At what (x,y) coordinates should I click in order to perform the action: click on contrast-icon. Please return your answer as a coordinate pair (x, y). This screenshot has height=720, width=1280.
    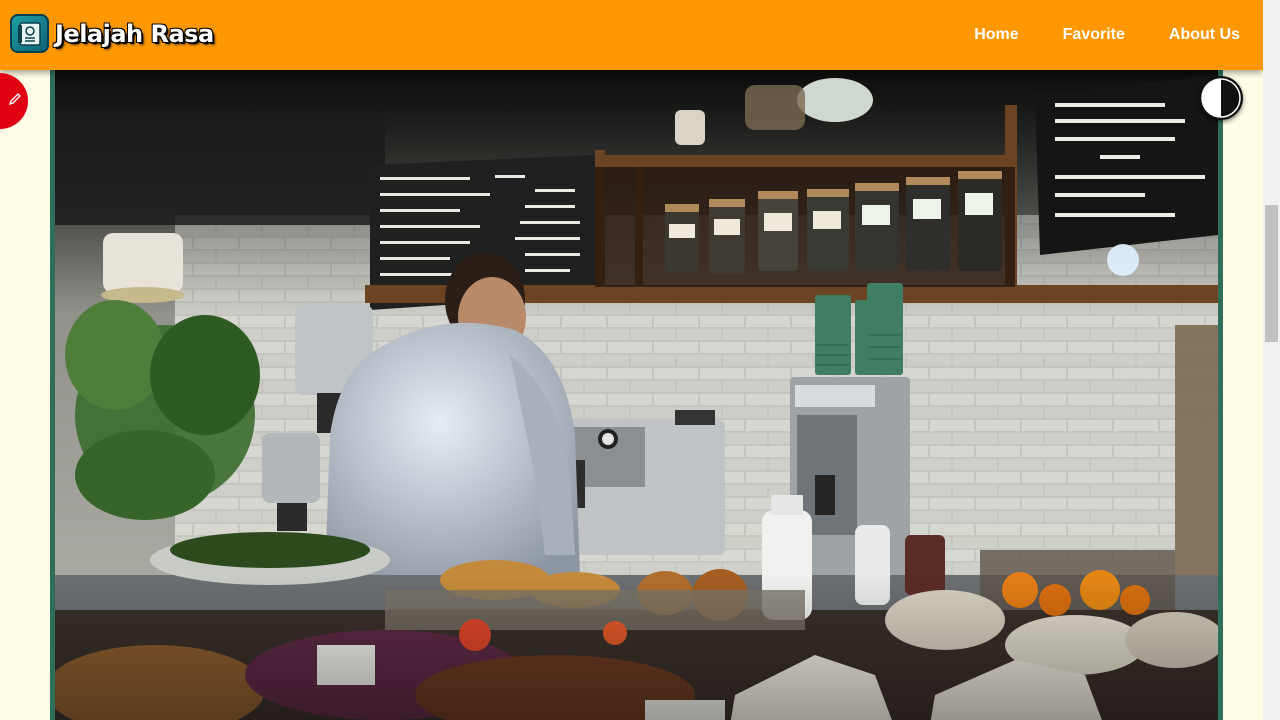
    Looking at the image, I should click on (1221, 98).